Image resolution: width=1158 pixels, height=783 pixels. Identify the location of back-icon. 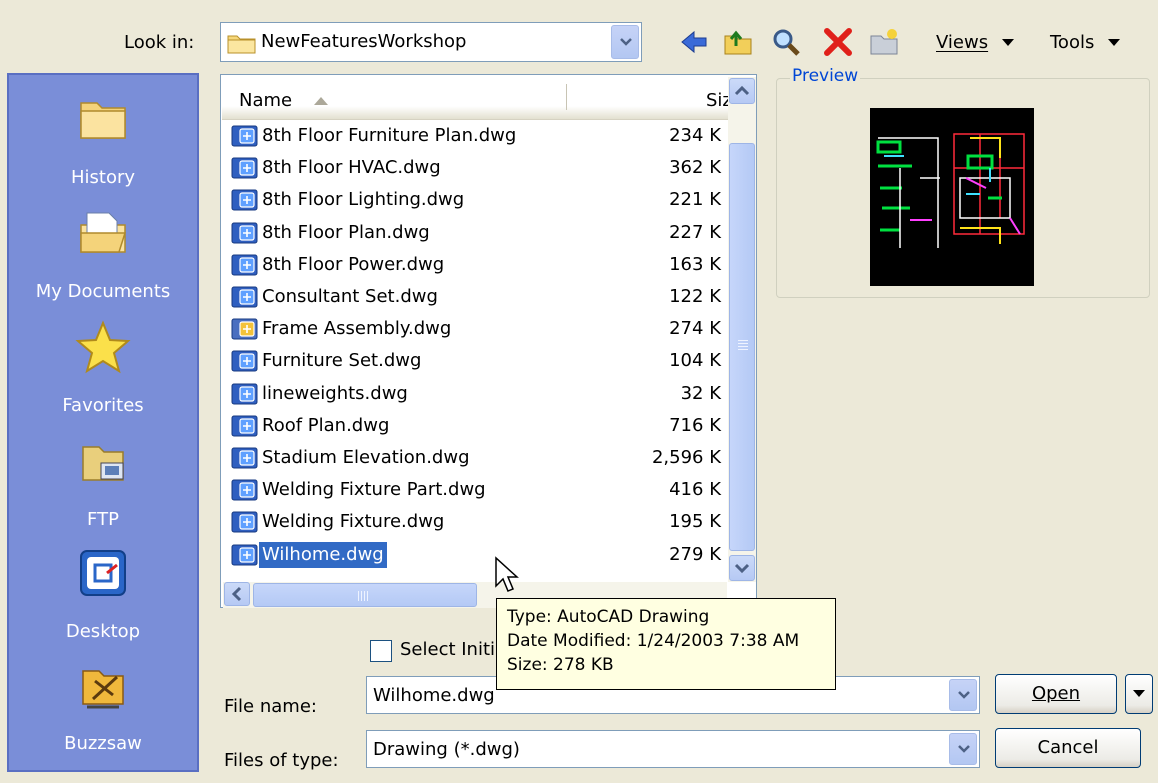
(694, 42).